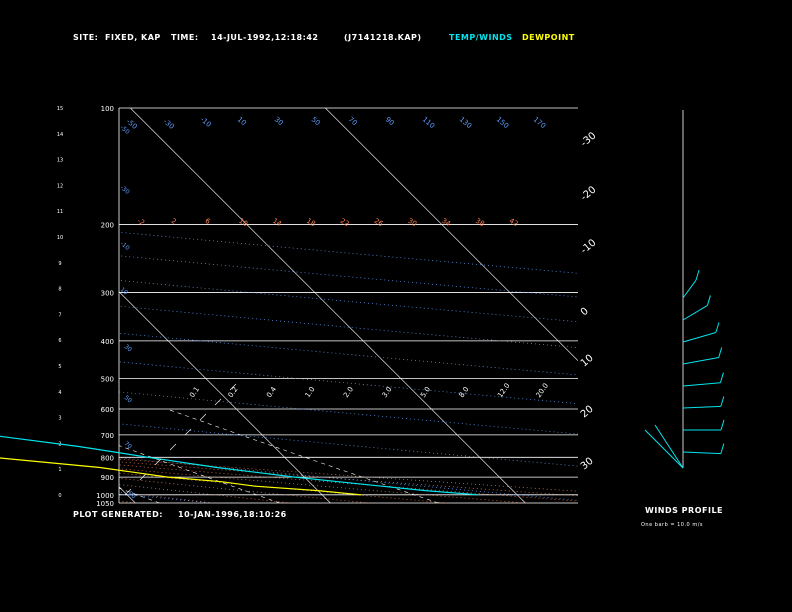  What do you see at coordinates (107, 379) in the screenshot?
I see `pressure-label-500: 500` at bounding box center [107, 379].